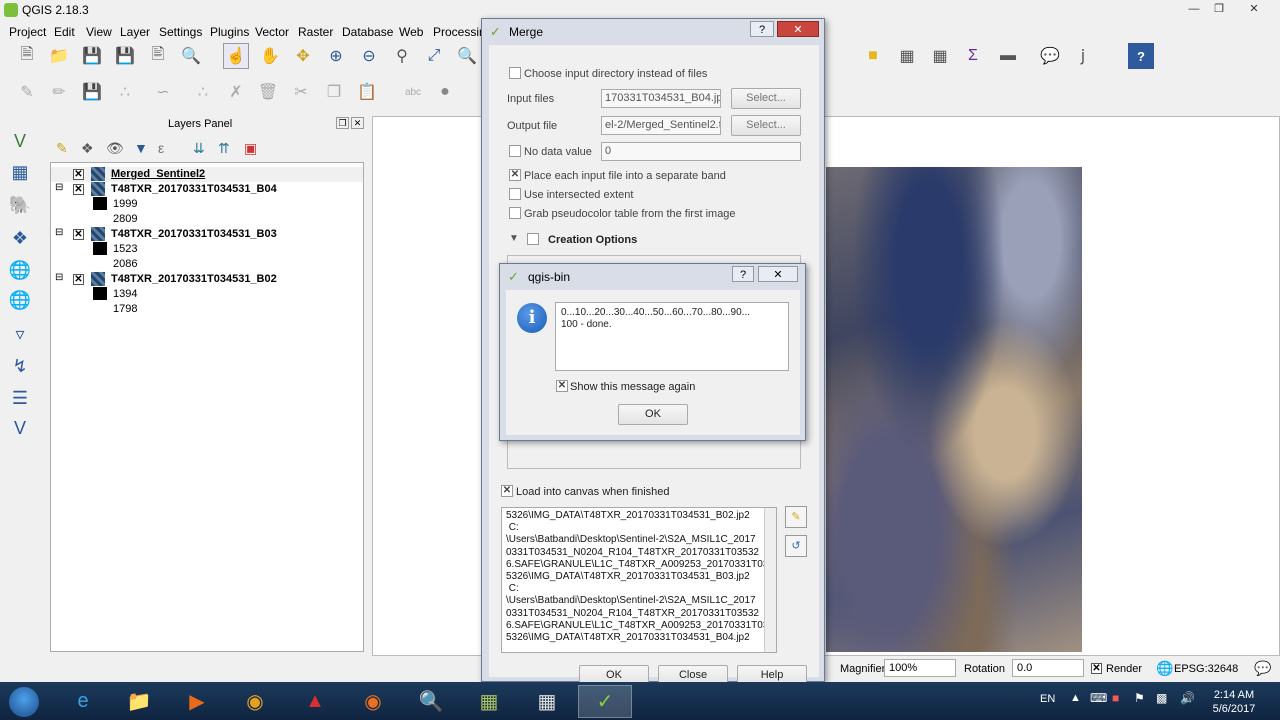 This screenshot has width=1280, height=720. I want to click on menu-web: Web, so click(411, 32).